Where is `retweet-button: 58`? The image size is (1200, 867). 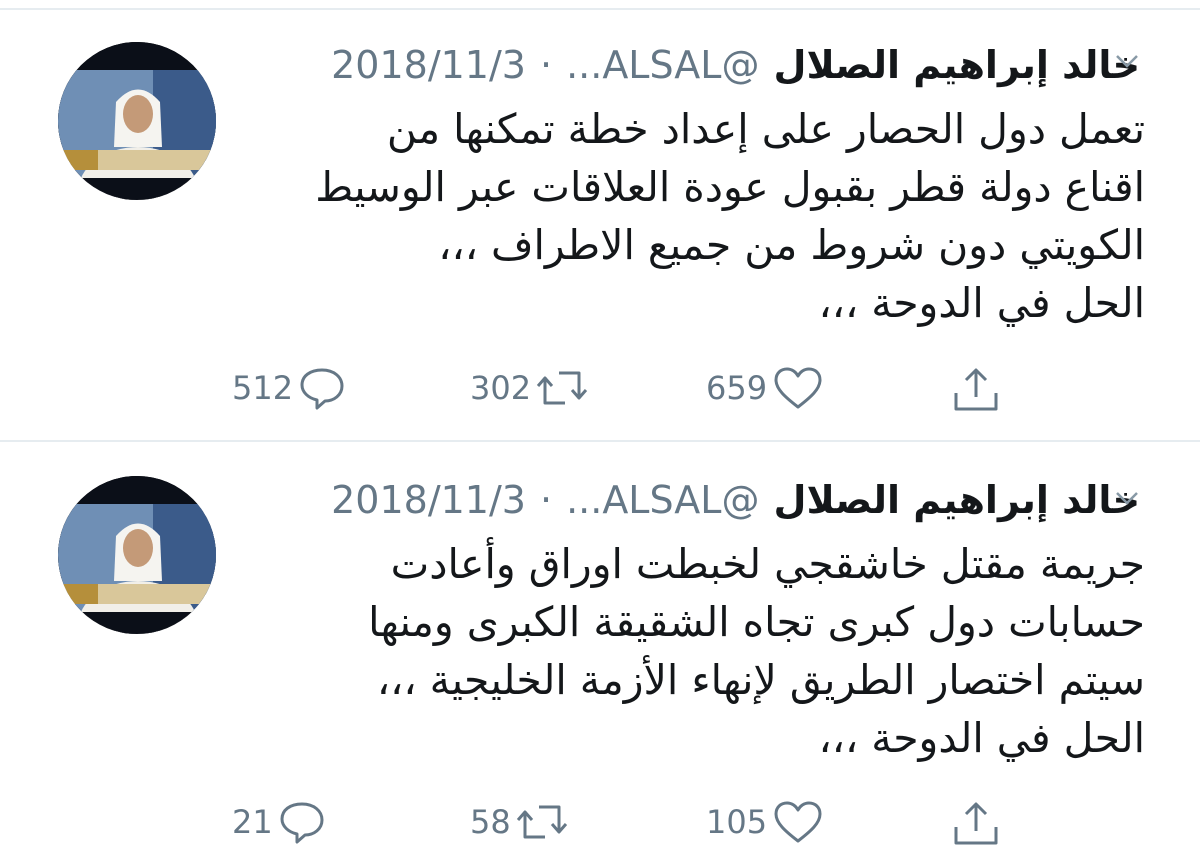
retweet-button: 58 is located at coordinates (519, 822).